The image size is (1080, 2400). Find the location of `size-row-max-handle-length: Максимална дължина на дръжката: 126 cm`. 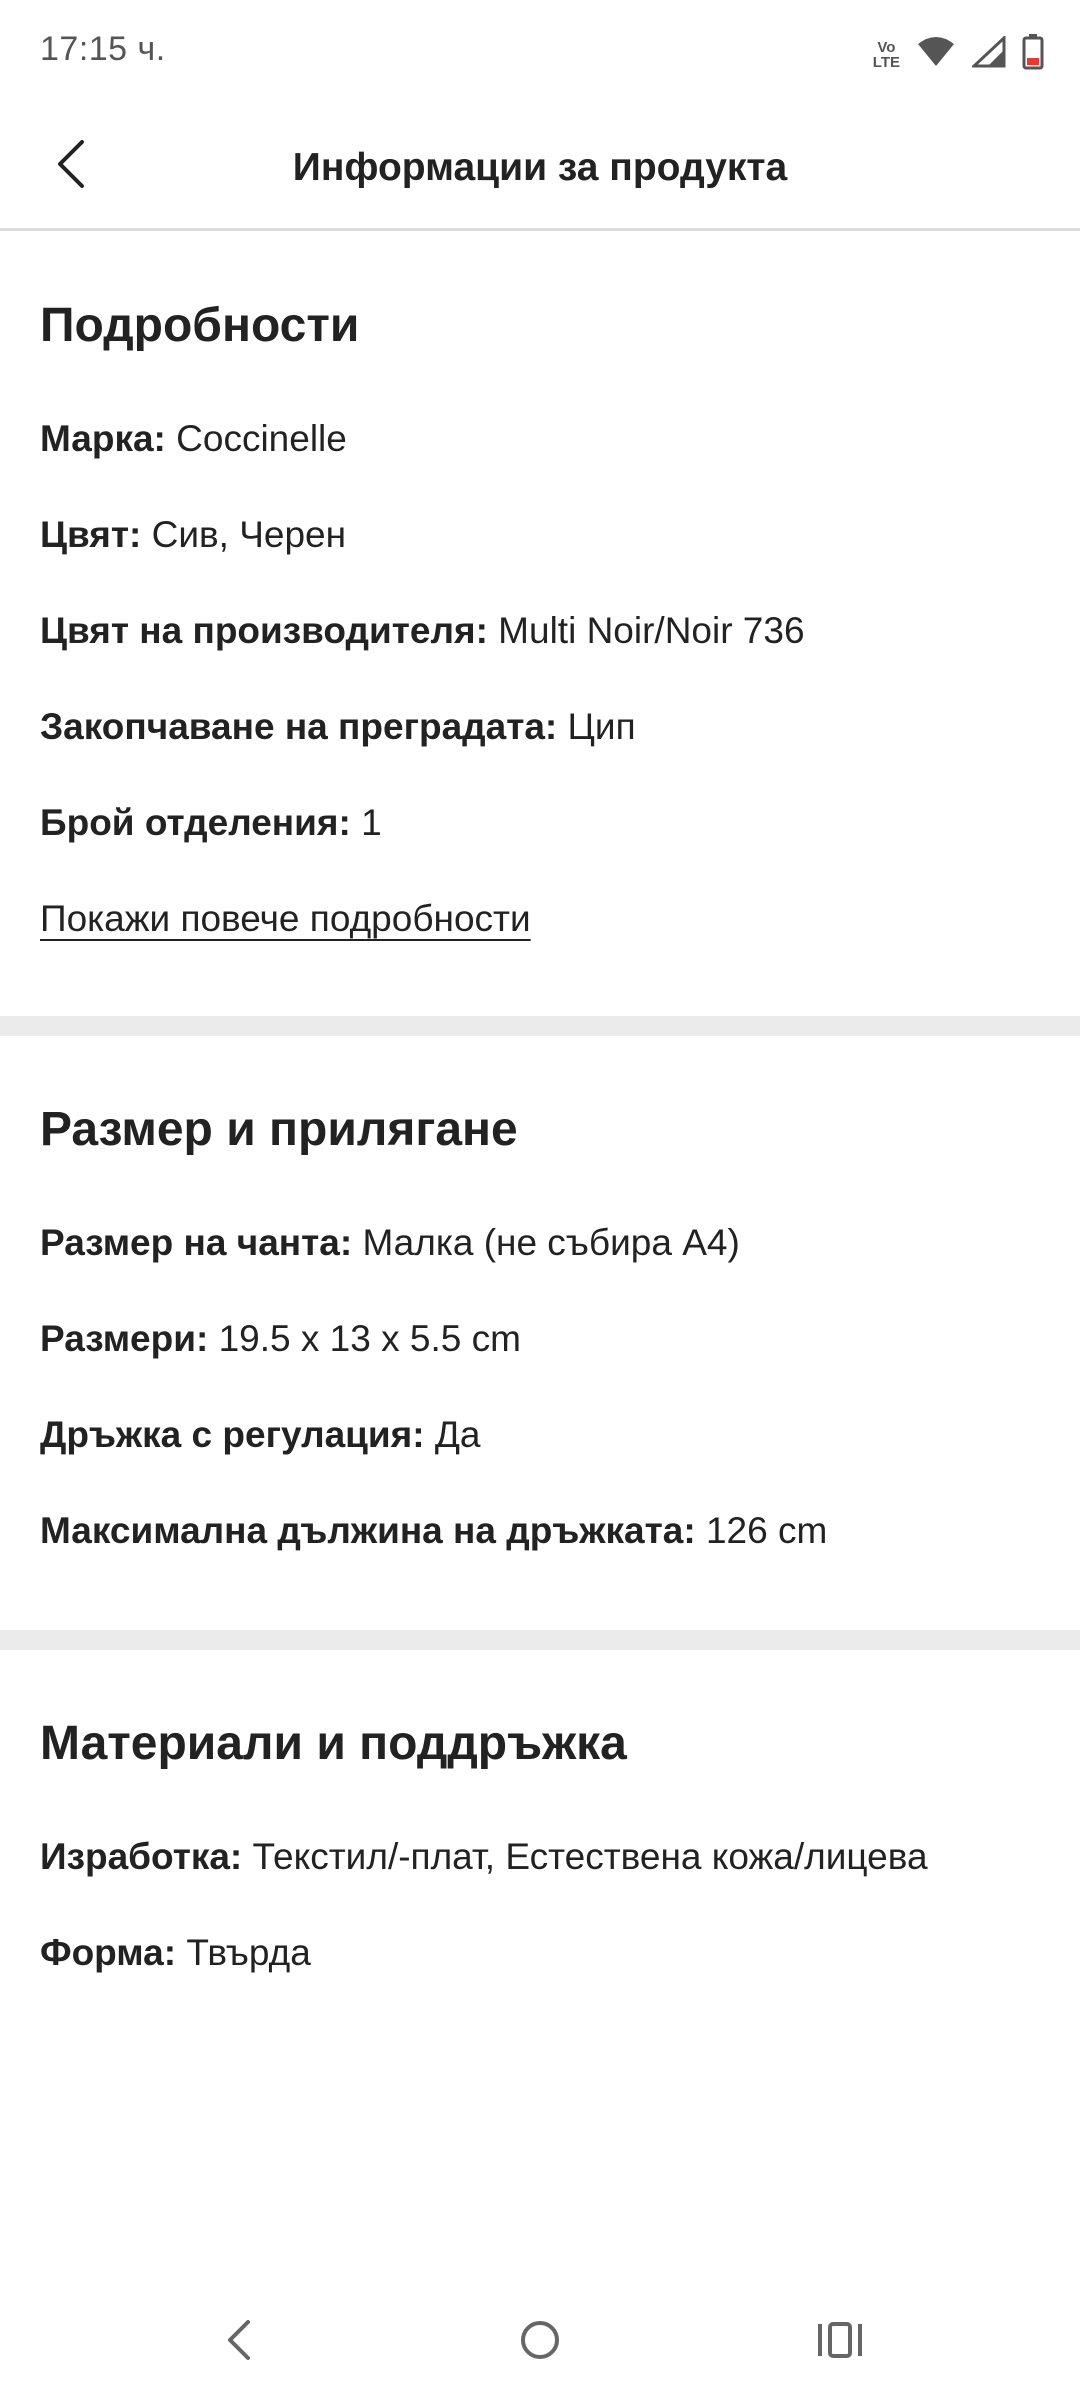

size-row-max-handle-length: Максимална дължина на дръжката: 126 cm is located at coordinates (433, 1531).